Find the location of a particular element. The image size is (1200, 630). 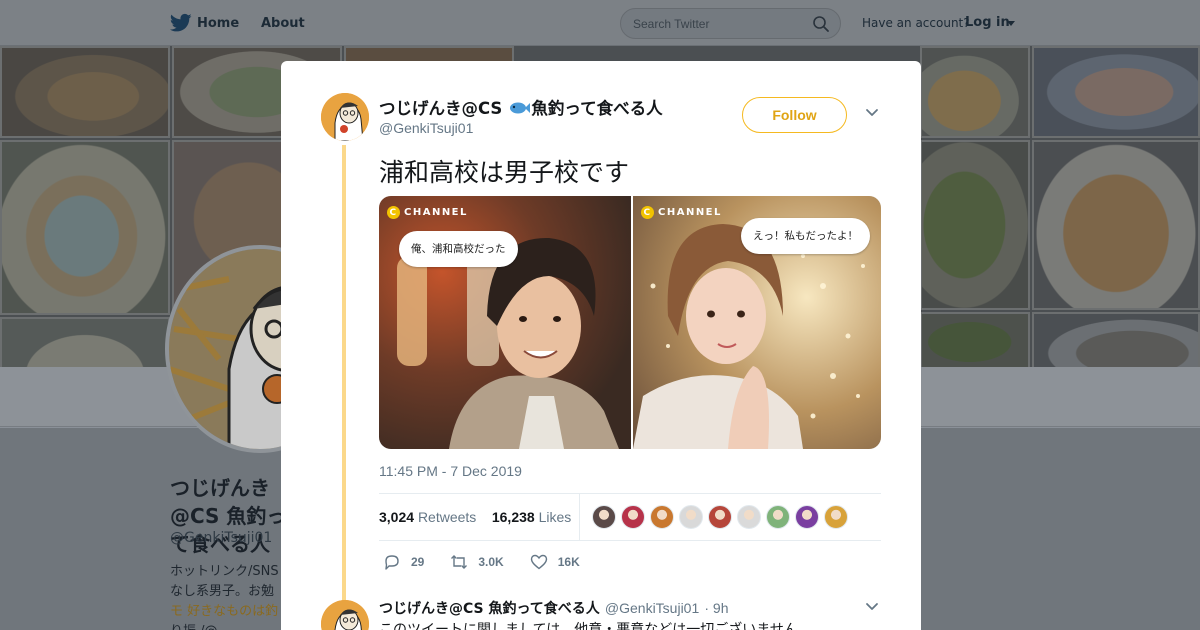

tweet-actions: 29 3.0K 16K is located at coordinates (494, 562).